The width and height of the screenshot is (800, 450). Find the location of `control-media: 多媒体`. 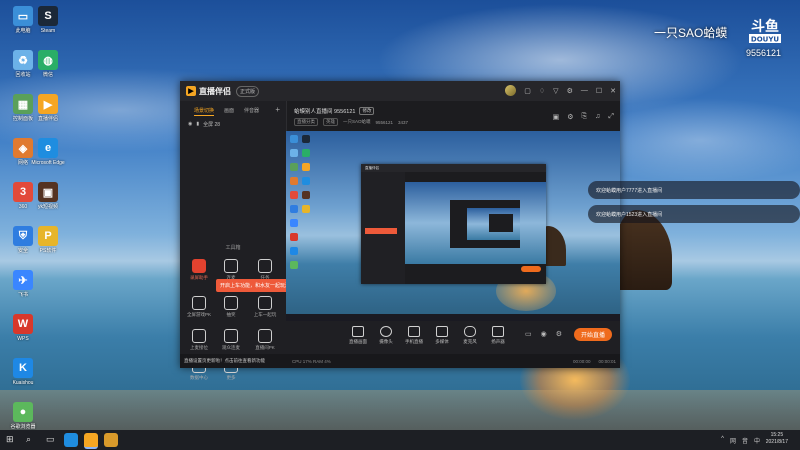

control-media: 多媒体 is located at coordinates (442, 335).